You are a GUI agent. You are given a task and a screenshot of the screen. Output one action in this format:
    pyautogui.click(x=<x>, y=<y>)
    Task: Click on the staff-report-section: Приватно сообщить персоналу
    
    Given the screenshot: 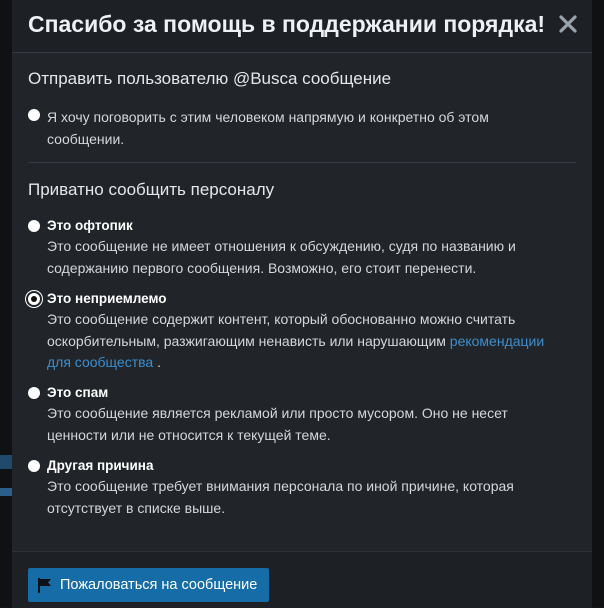 What is the action you would take?
    pyautogui.click(x=302, y=190)
    